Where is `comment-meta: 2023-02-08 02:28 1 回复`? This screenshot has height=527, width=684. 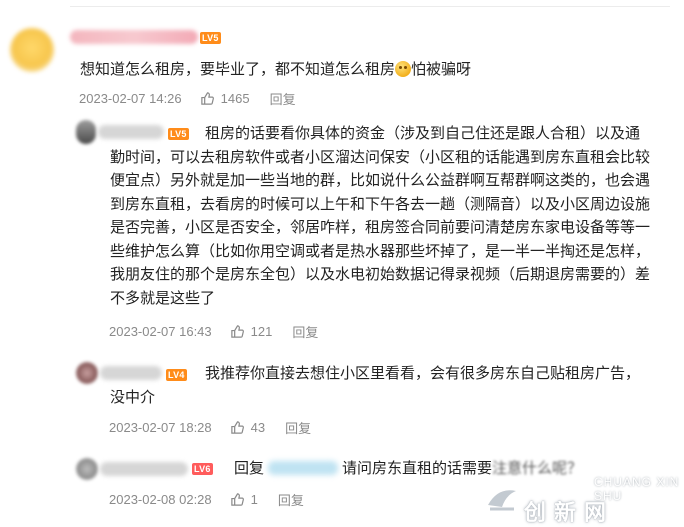 comment-meta: 2023-02-08 02:28 1 回复 is located at coordinates (206, 499).